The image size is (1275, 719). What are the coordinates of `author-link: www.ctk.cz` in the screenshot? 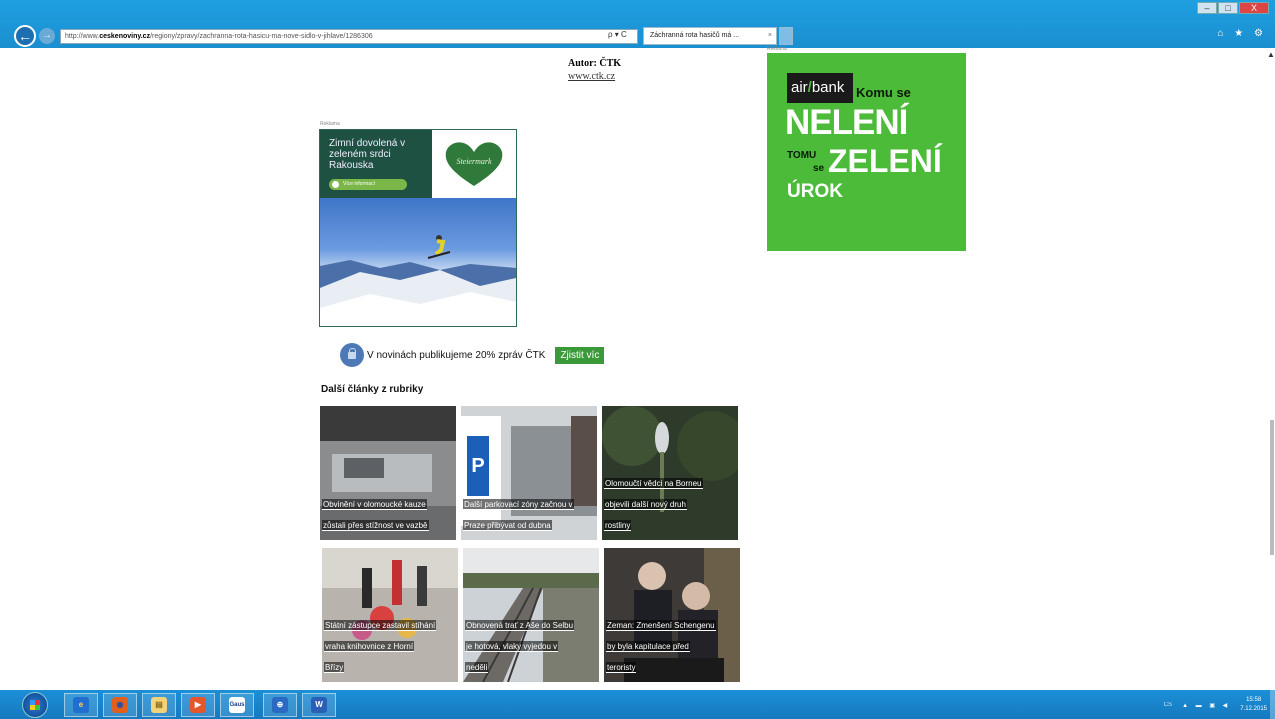 It's located at (591, 76).